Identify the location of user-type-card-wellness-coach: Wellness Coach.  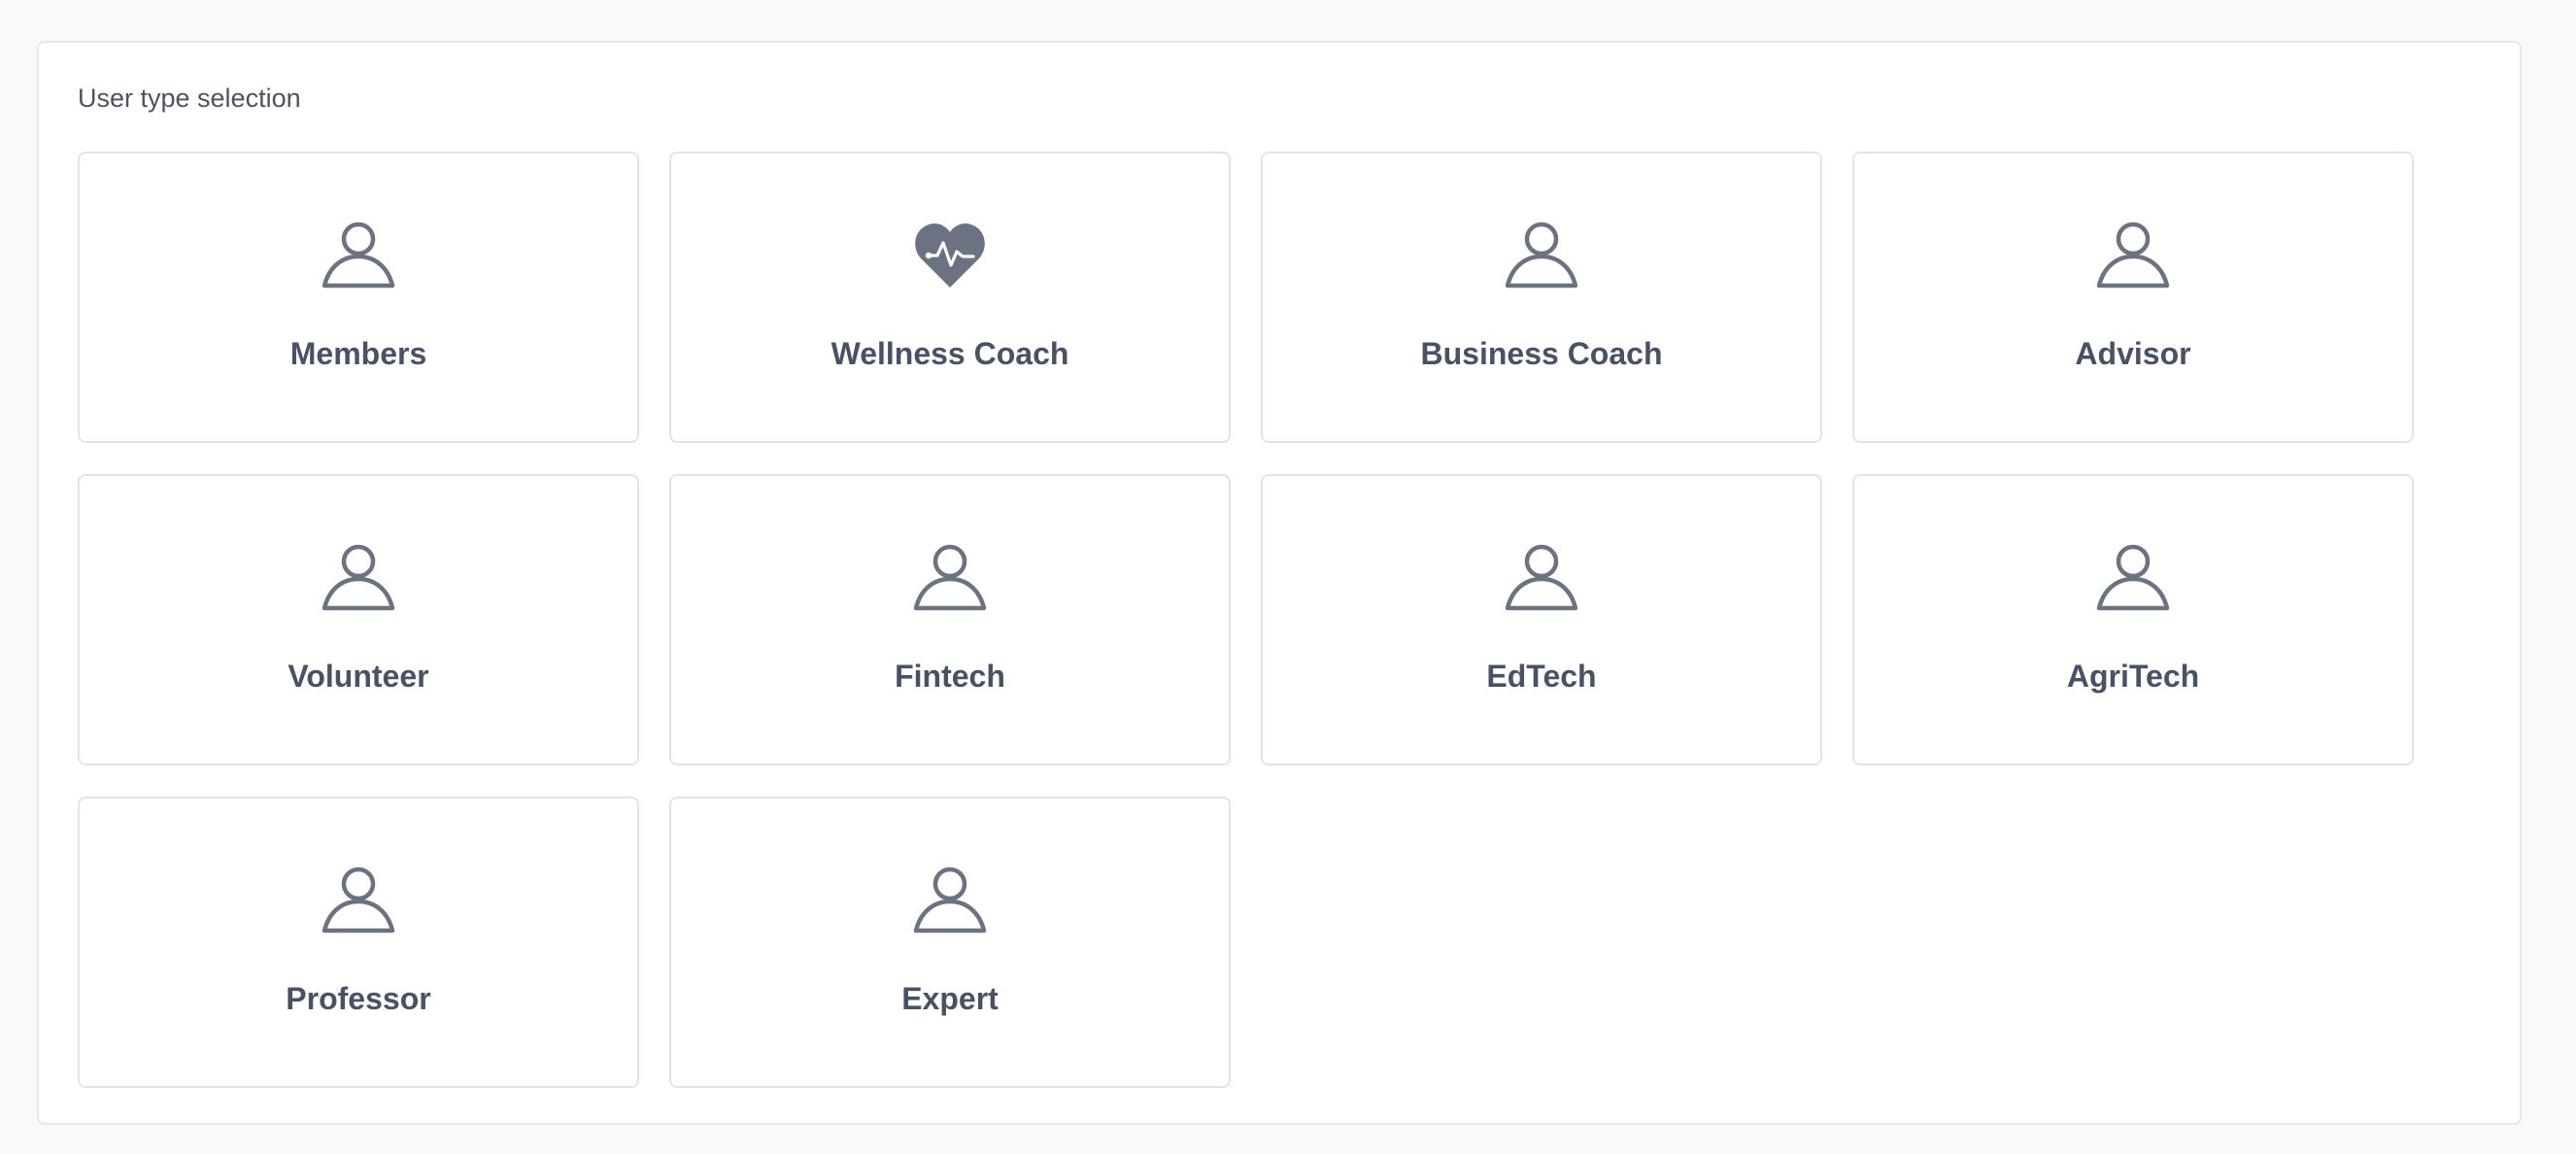
(950, 297).